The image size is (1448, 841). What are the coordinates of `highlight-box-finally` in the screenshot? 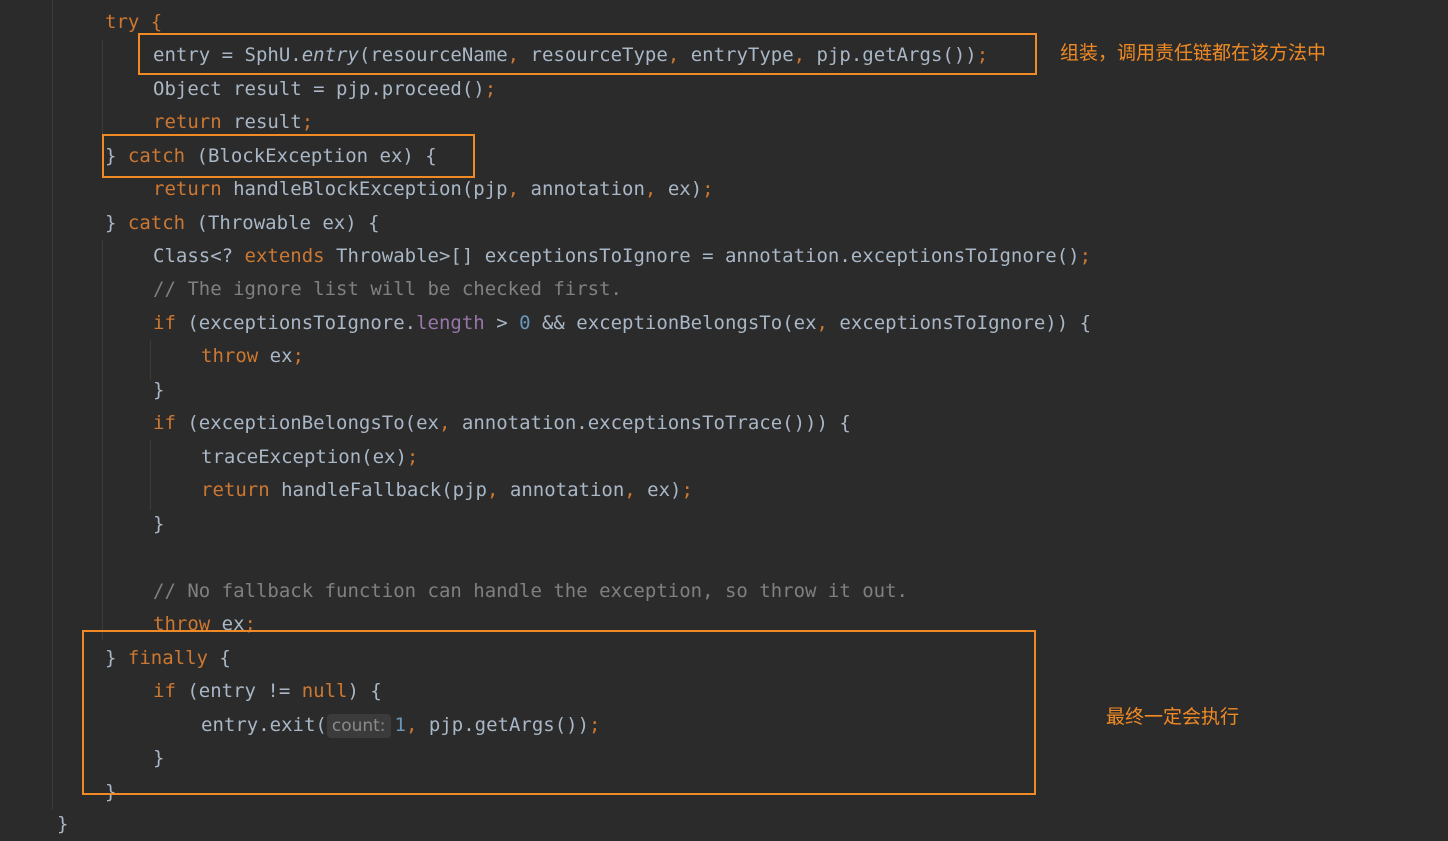 It's located at (559, 712).